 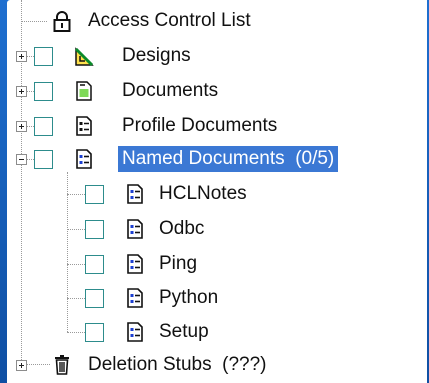 What do you see at coordinates (315, 158) in the screenshot?
I see `named-documents-count: (0/5)` at bounding box center [315, 158].